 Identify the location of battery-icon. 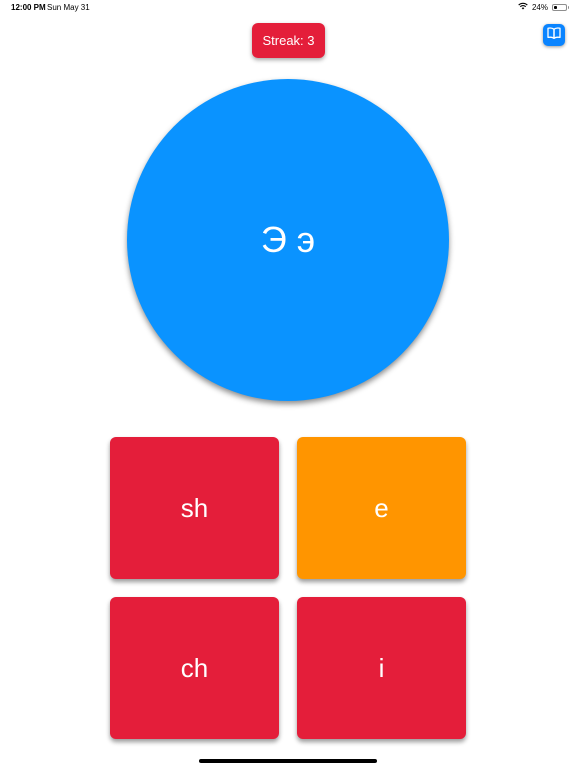
(560, 7).